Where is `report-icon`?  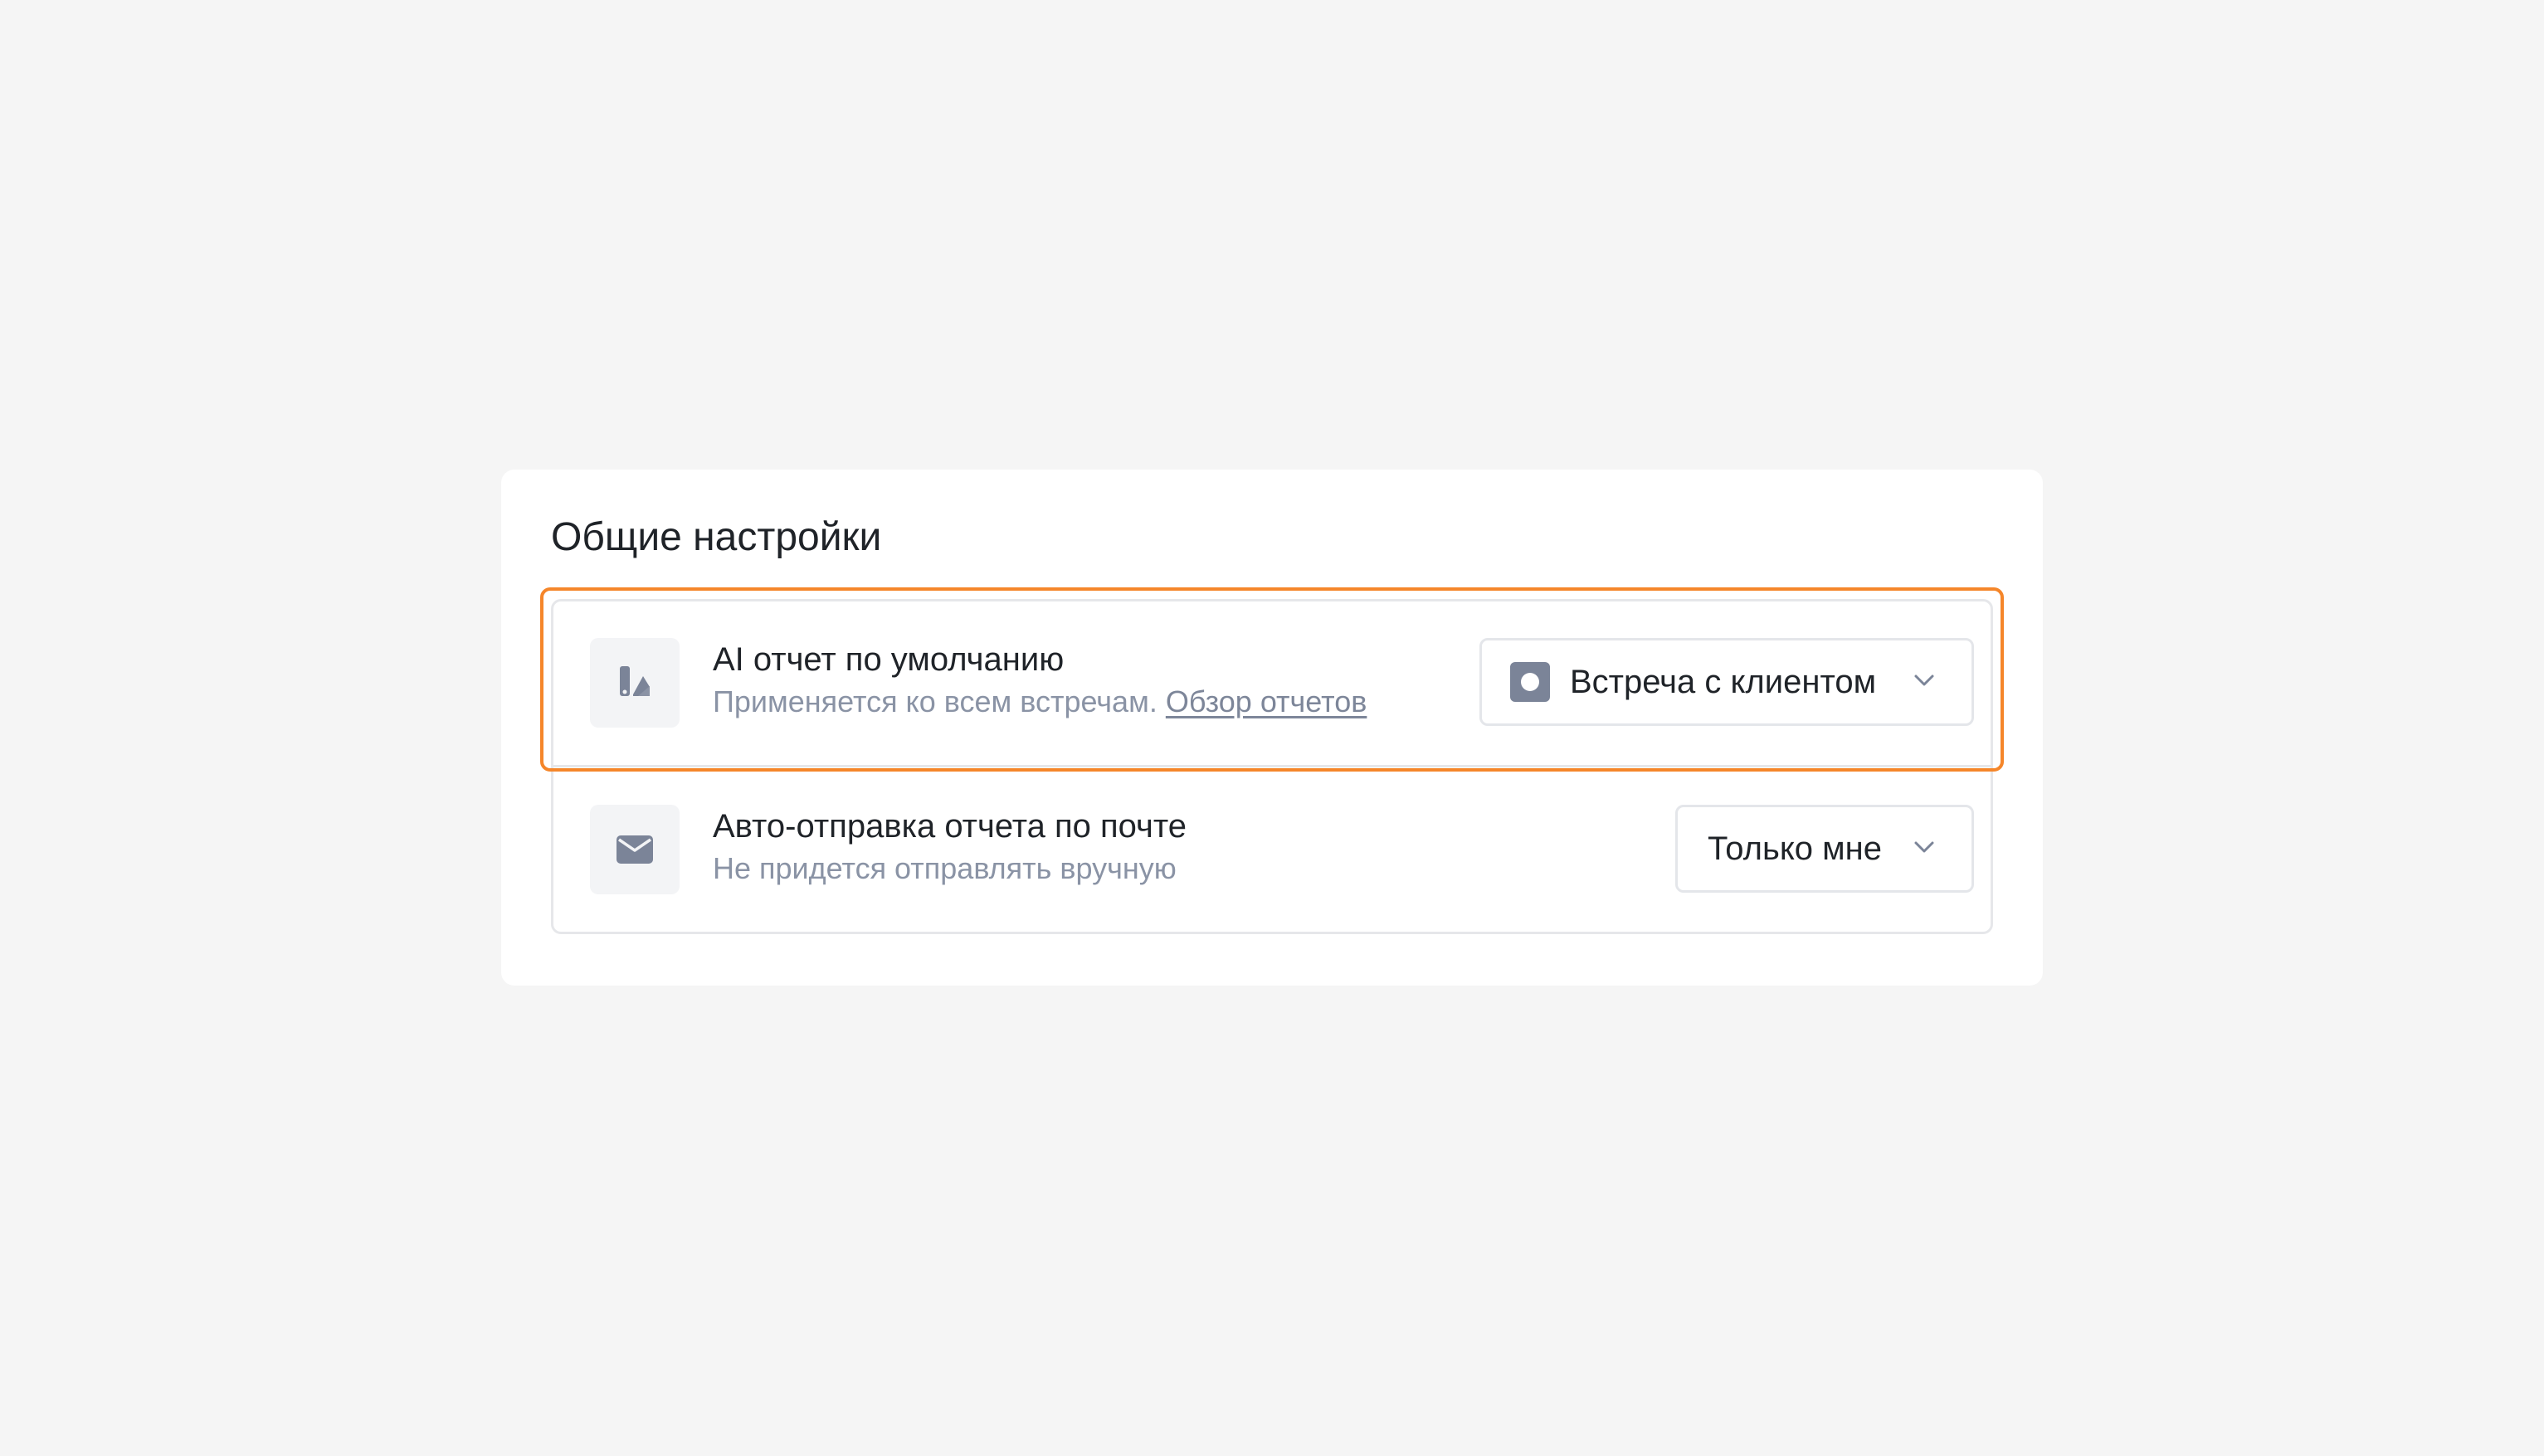 report-icon is located at coordinates (635, 683).